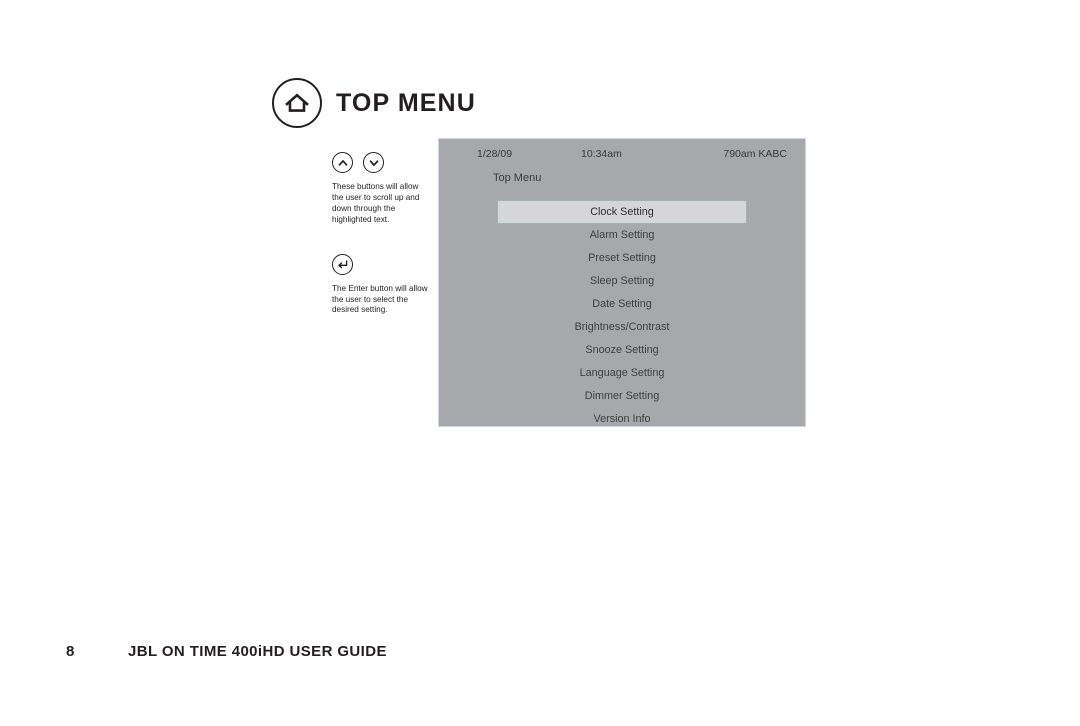 The height and width of the screenshot is (726, 1080). What do you see at coordinates (622, 304) in the screenshot?
I see `menu-item-date-setting: Date Setting` at bounding box center [622, 304].